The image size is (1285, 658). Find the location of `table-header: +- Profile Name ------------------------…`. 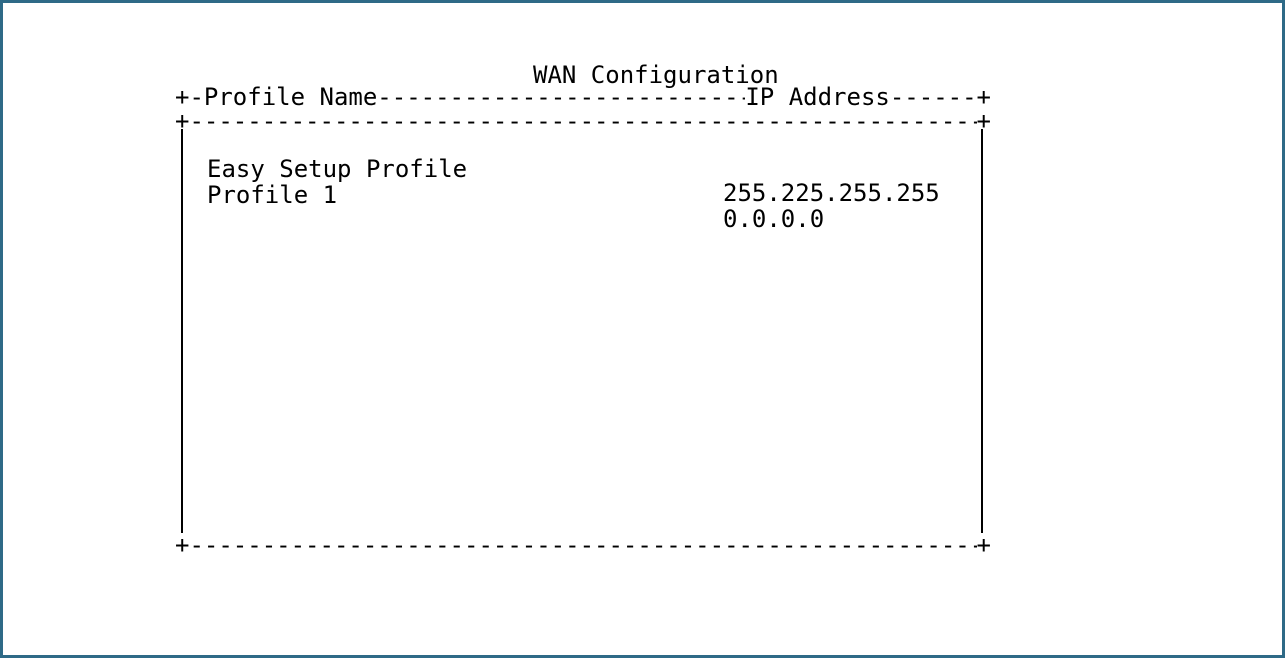

table-header: +- Profile Name ------------------------… is located at coordinates (583, 97).